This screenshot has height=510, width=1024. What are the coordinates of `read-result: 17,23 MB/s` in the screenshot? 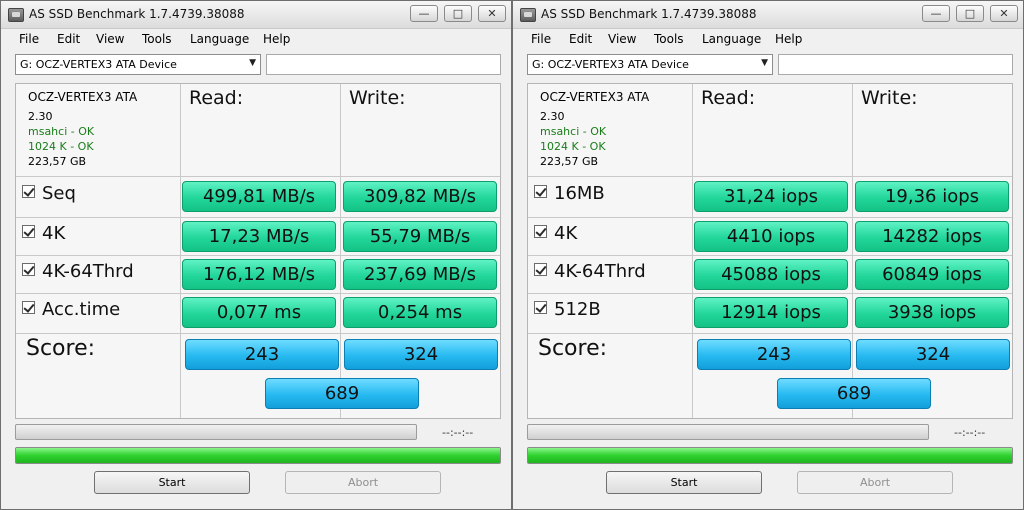 It's located at (259, 236).